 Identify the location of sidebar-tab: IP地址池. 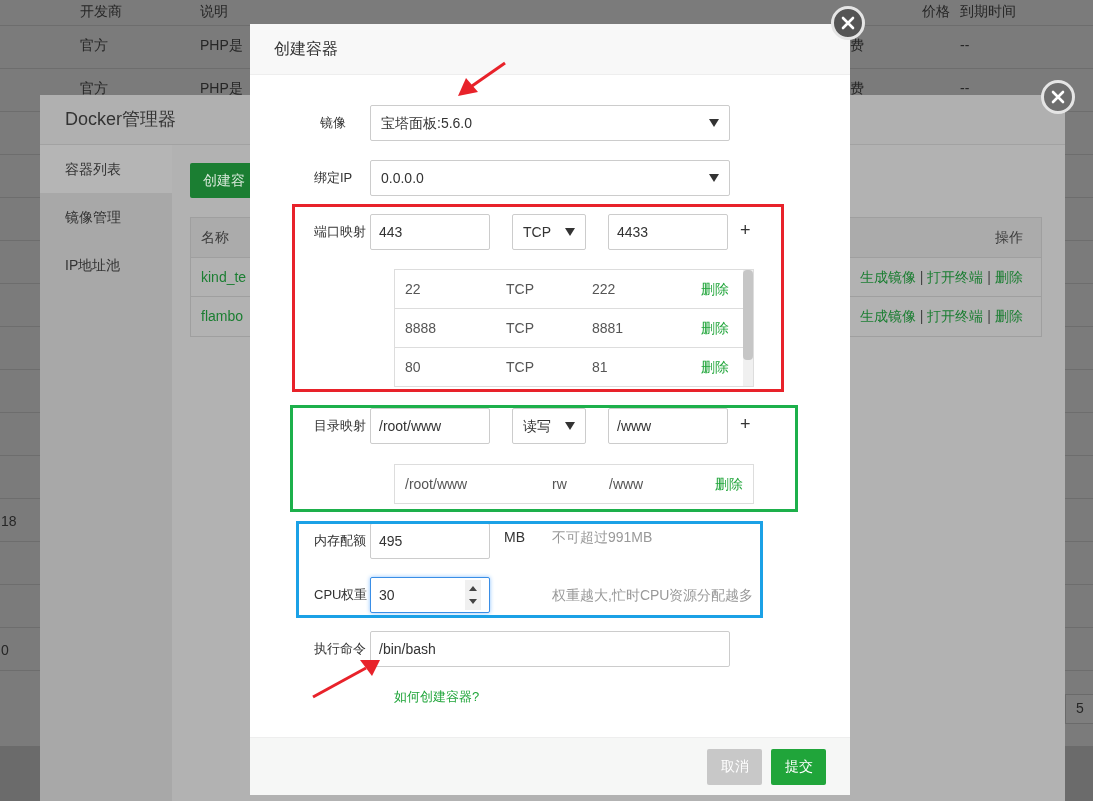
(106, 265).